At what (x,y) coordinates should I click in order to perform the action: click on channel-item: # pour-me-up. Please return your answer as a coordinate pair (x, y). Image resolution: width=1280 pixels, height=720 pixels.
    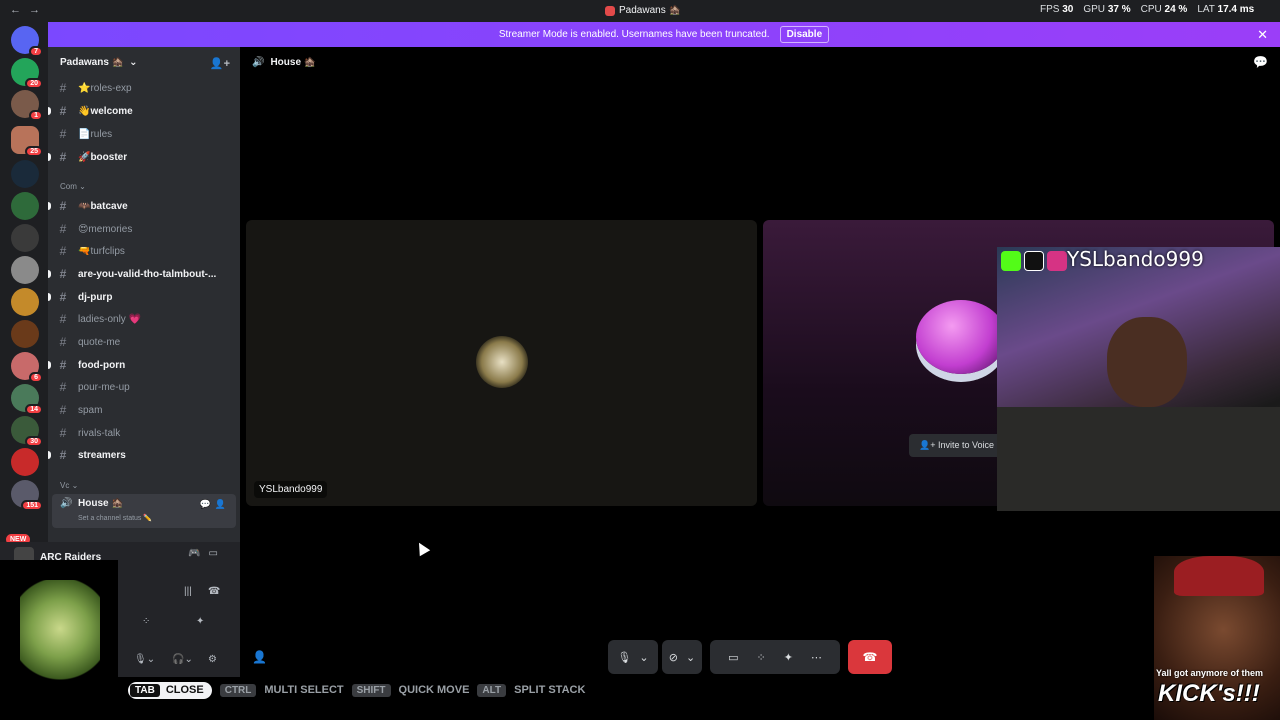
    Looking at the image, I should click on (144, 387).